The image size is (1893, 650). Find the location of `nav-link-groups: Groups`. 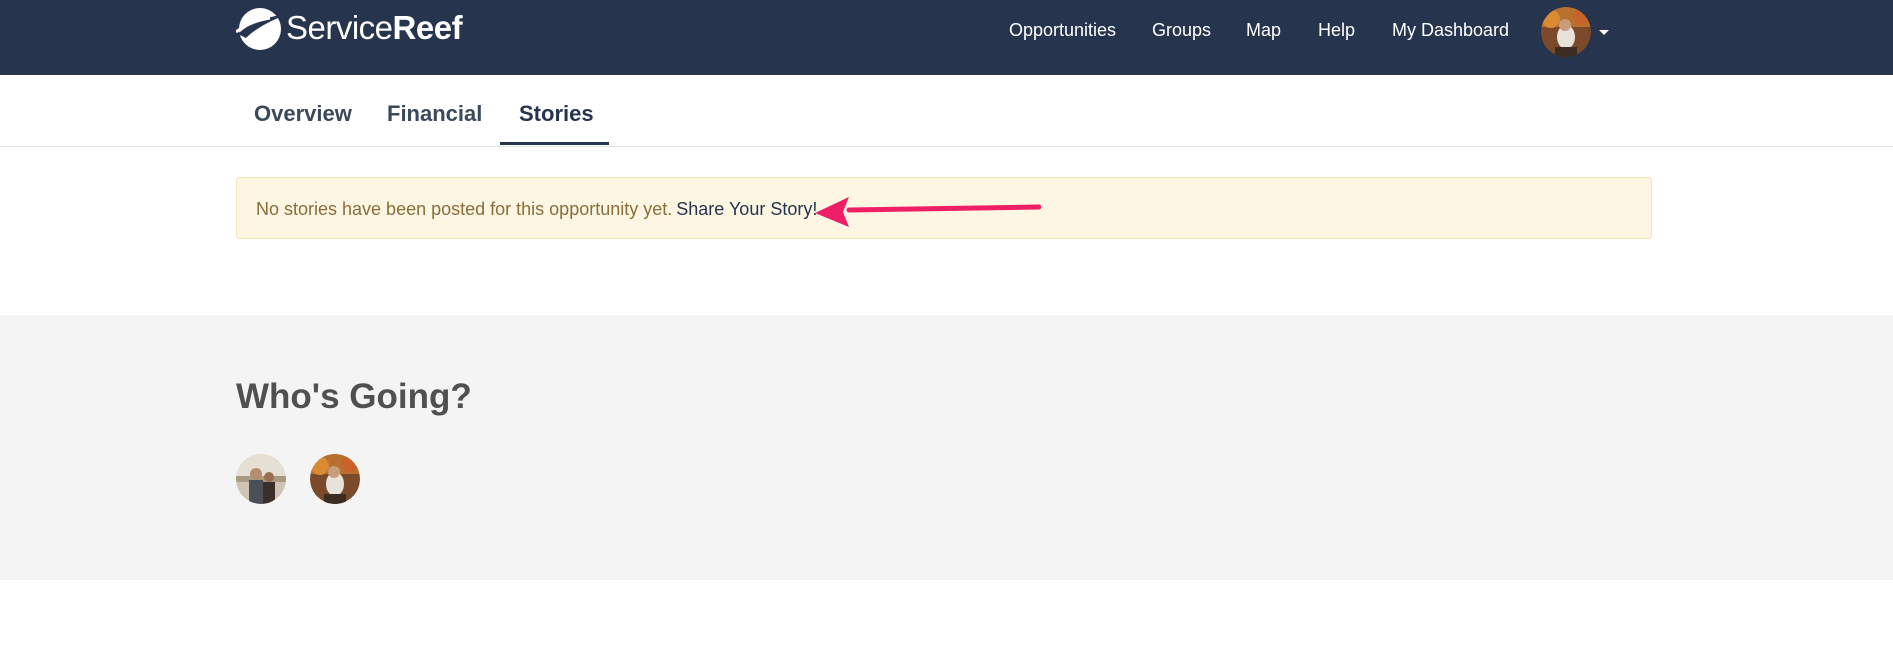

nav-link-groups: Groups is located at coordinates (1181, 30).